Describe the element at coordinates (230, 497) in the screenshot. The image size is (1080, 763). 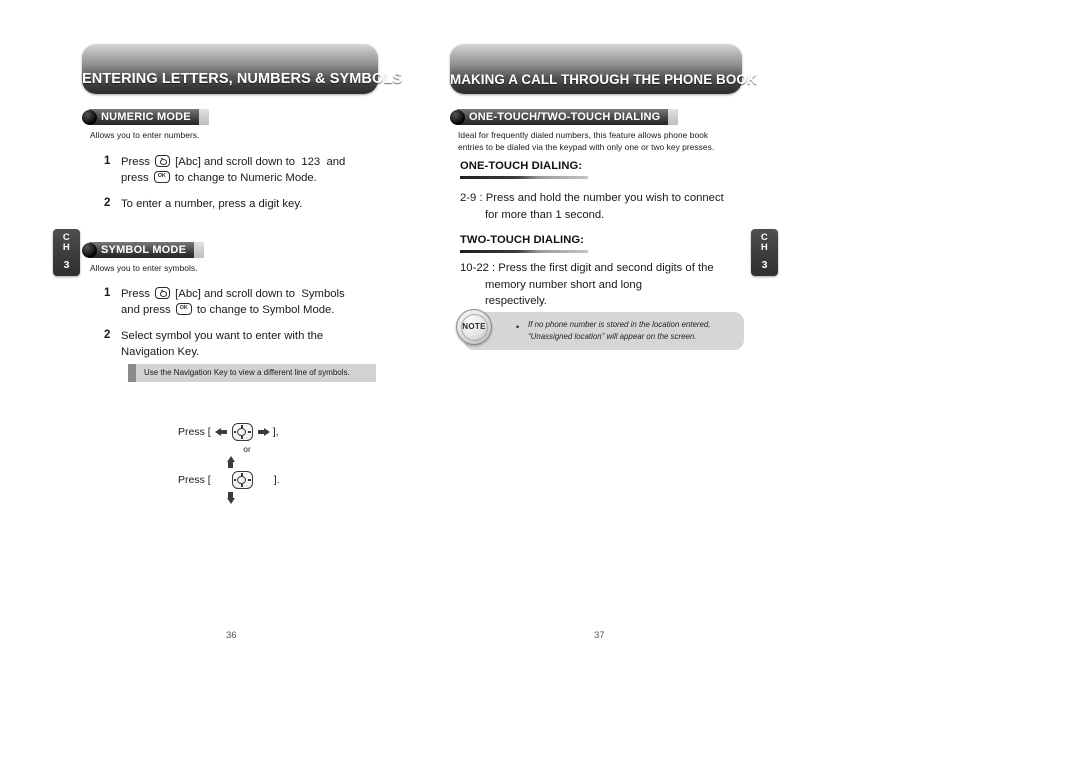
I see `arrow-down-icon` at that location.